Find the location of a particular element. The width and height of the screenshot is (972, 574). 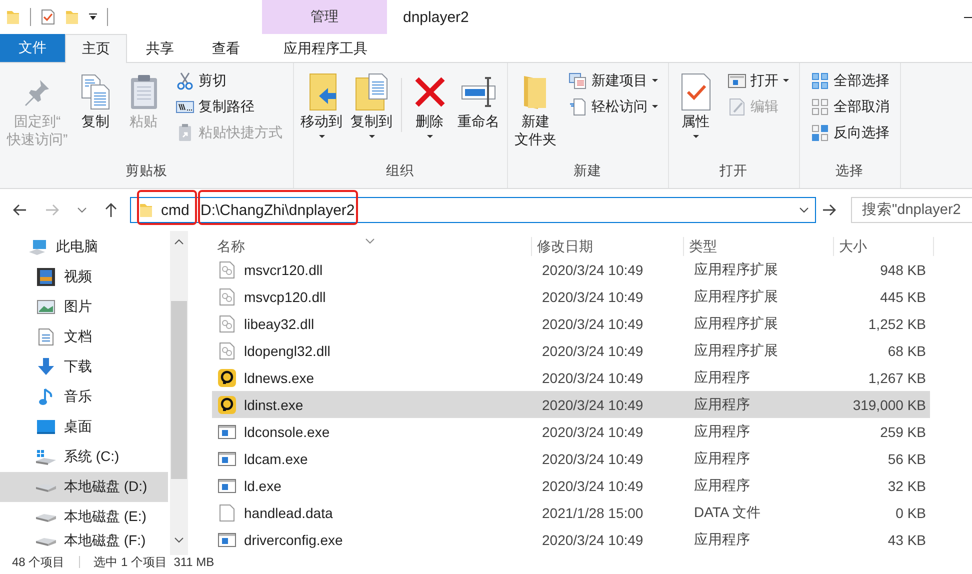

file-row: ldopengl32.dll 2020/3/24 10:49 应用程序扩展 68 KB is located at coordinates (571, 350).